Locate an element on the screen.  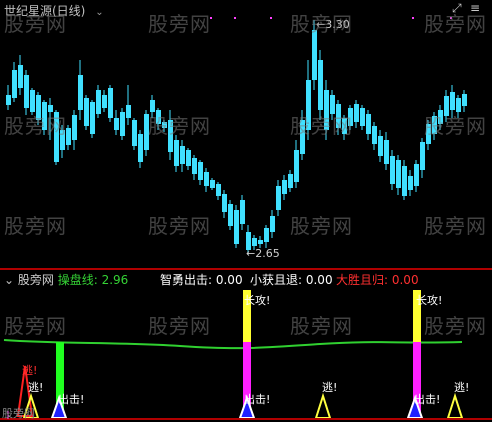
indicator-big-win-value: 大胜且归: 0.00 is located at coordinates (377, 280).